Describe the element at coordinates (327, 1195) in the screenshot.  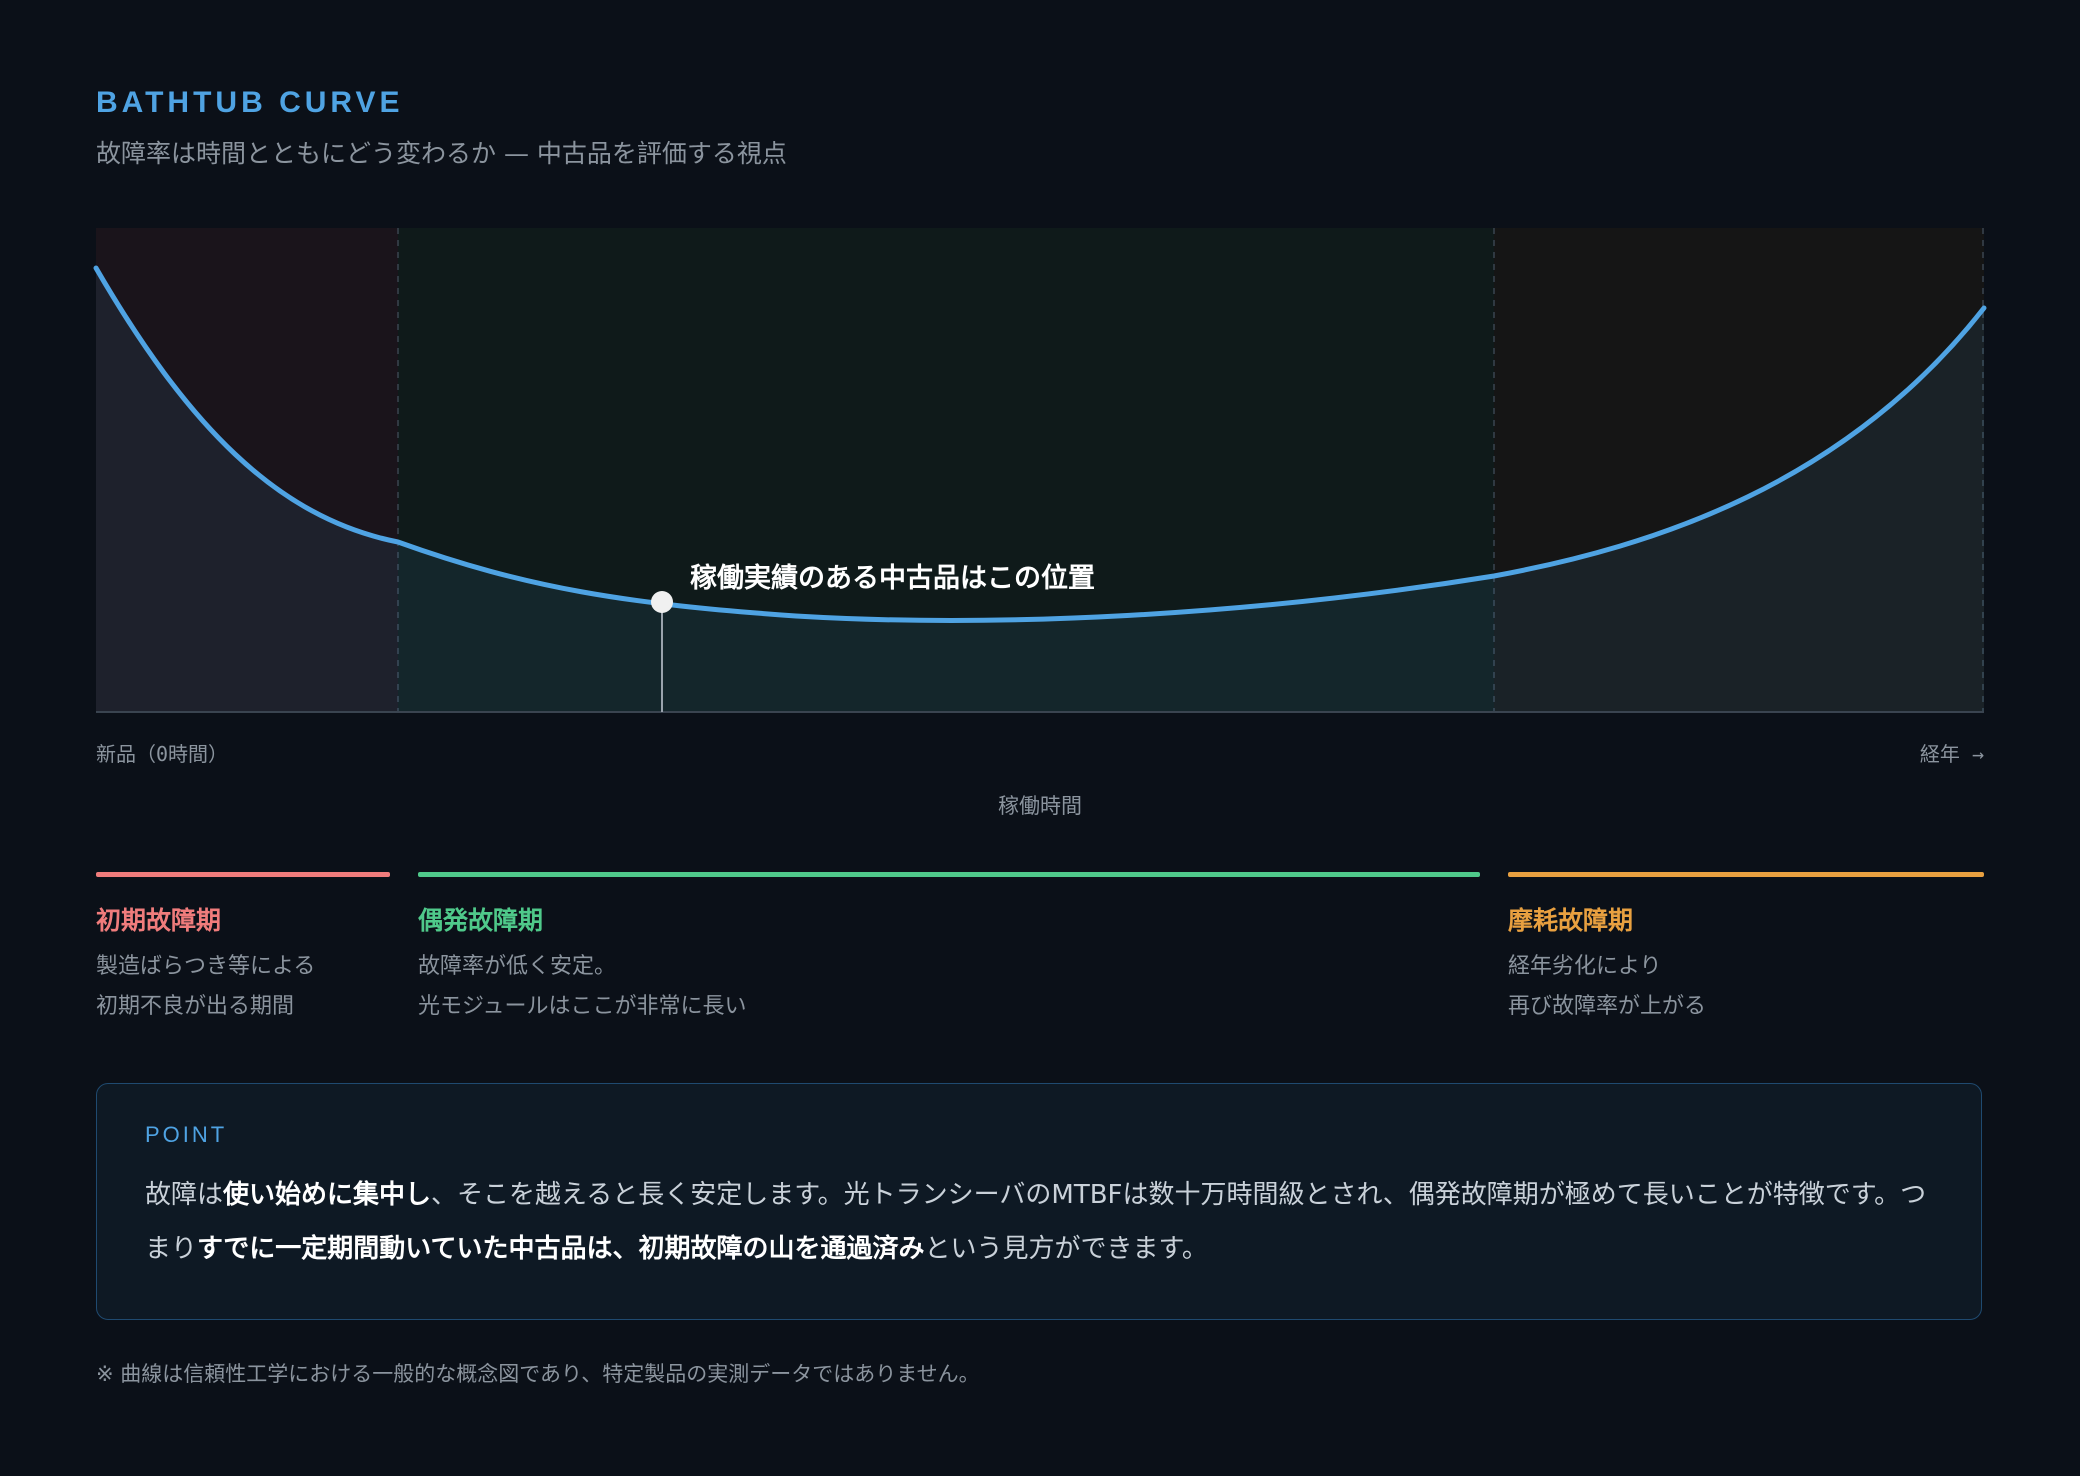
I see `point-bold-1: 使い始めに集中し` at that location.